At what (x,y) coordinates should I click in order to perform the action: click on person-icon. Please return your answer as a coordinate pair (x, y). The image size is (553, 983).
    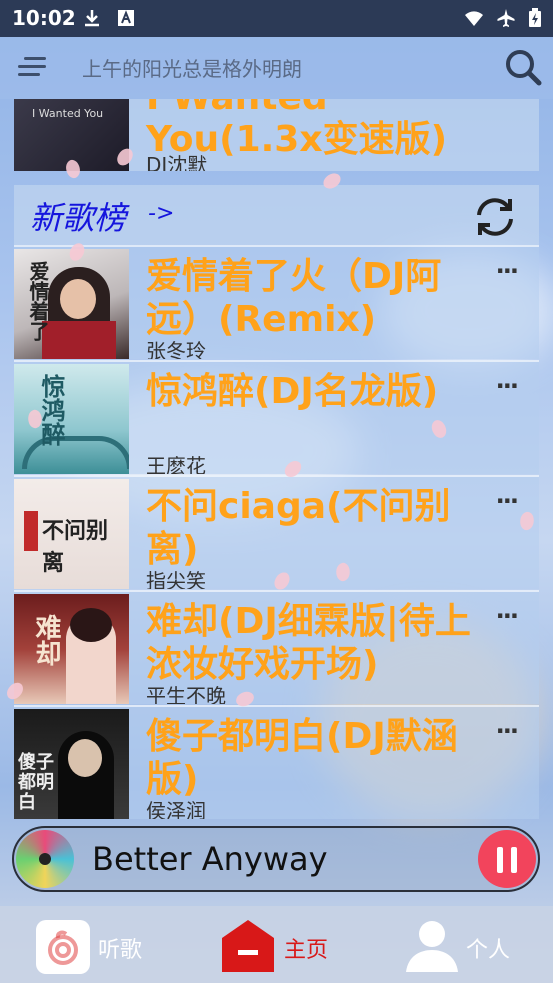
    Looking at the image, I should click on (432, 946).